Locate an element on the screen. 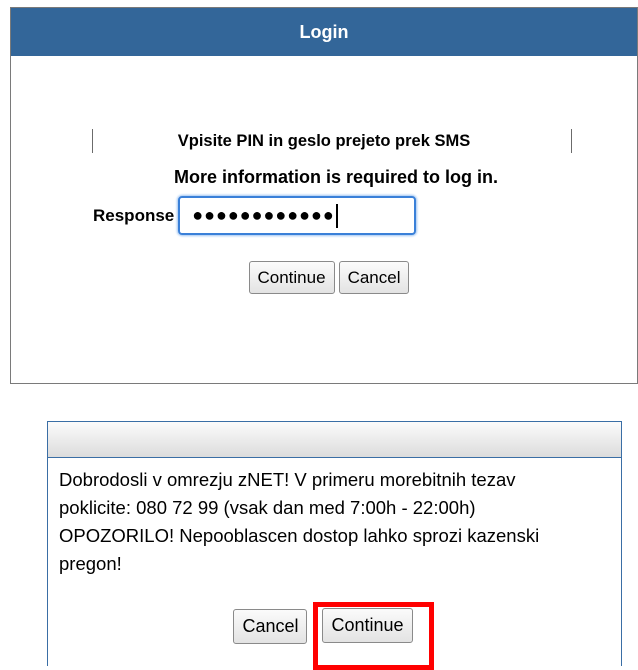 This screenshot has height=670, width=638. login-buttons: Continue Cancel is located at coordinates (324, 277).